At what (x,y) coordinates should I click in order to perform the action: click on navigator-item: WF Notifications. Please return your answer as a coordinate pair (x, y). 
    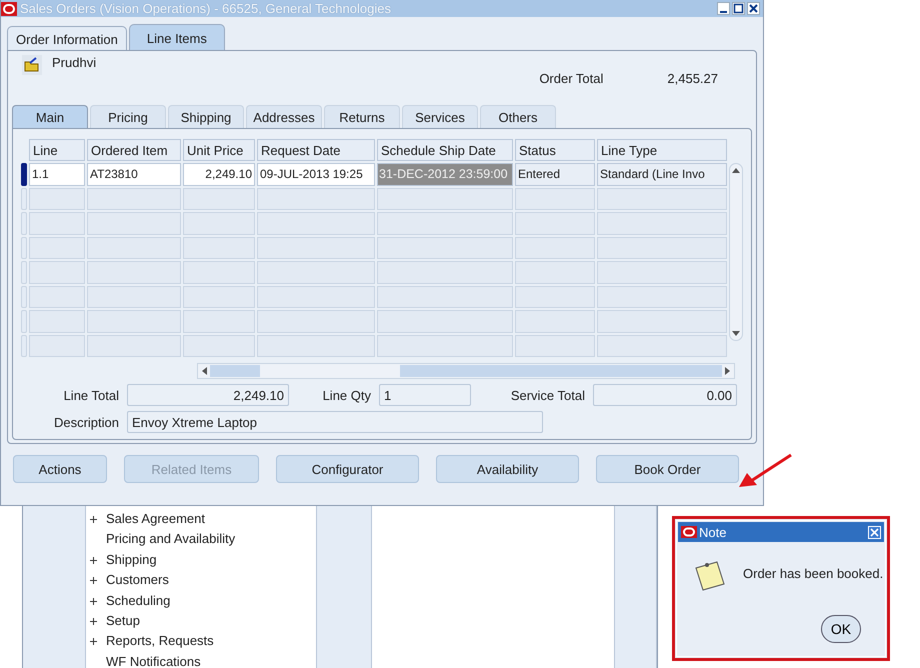
    Looking at the image, I should click on (153, 661).